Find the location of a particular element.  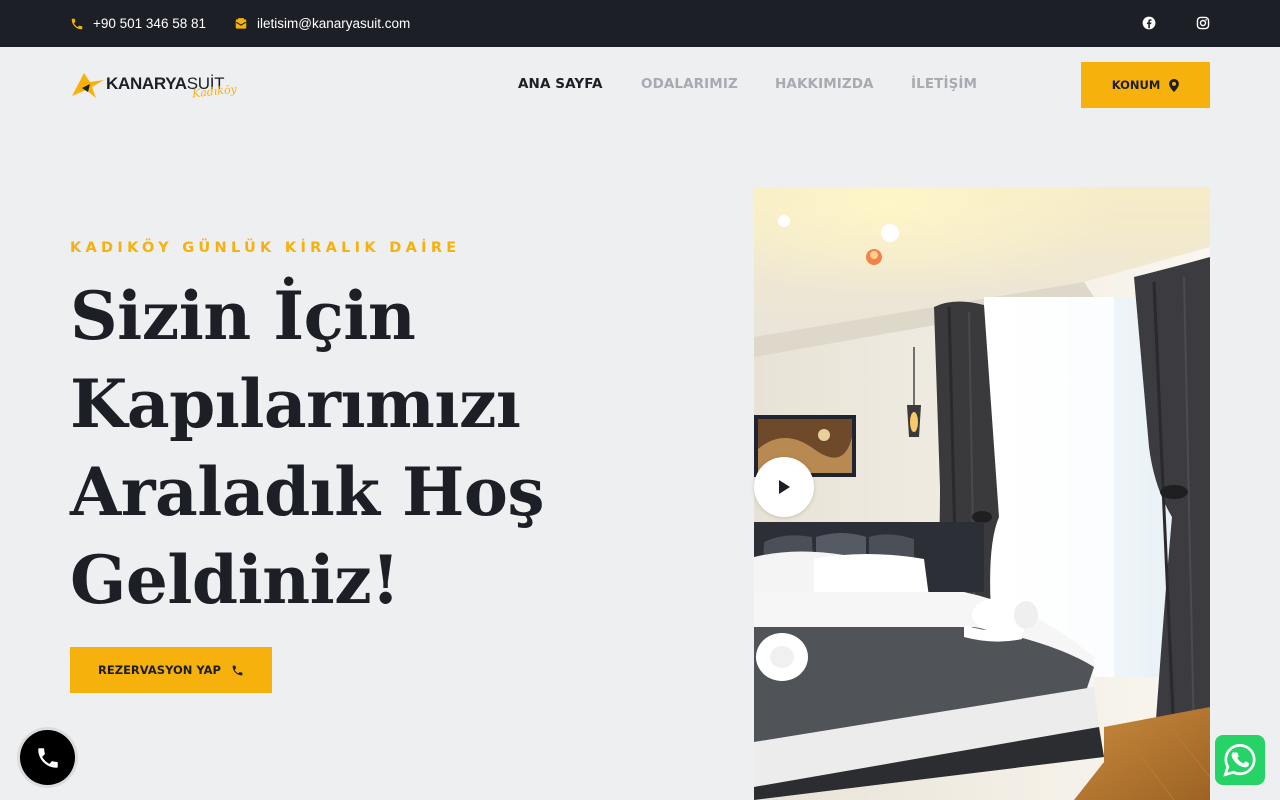

video-play-button is located at coordinates (784, 487).